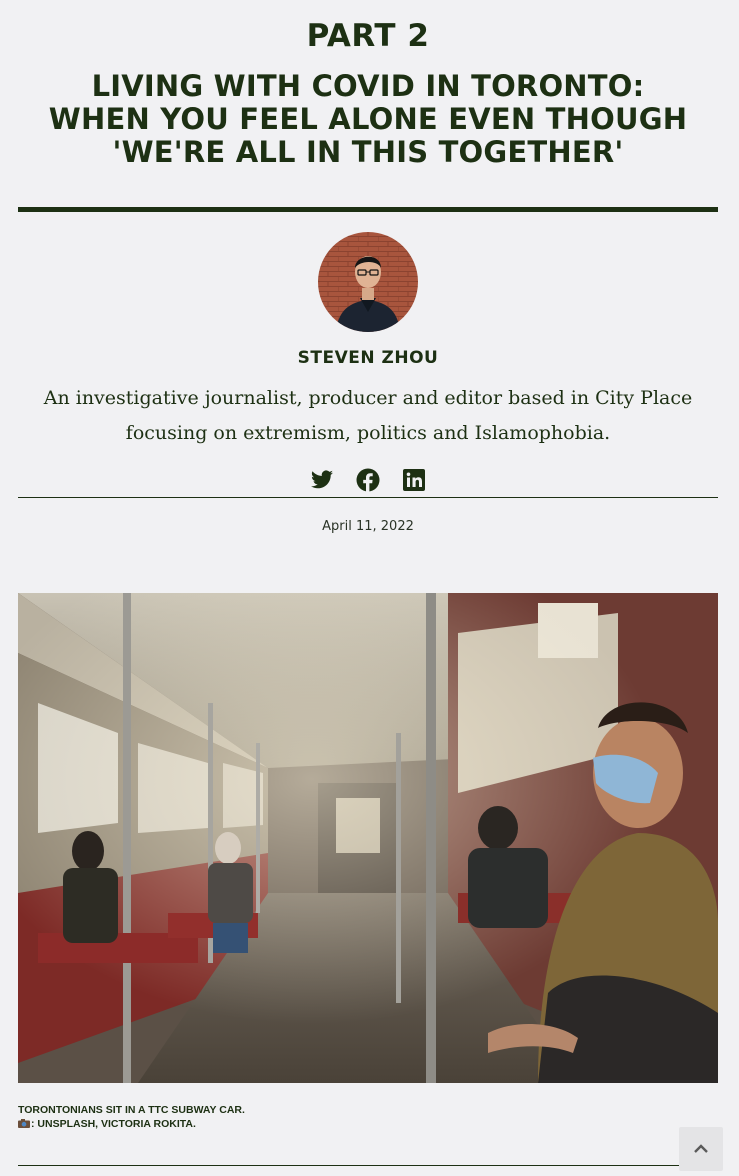 Image resolution: width=739 pixels, height=1176 pixels. I want to click on caption-credit: : Unsplash, Victoria Rokita., so click(368, 1124).